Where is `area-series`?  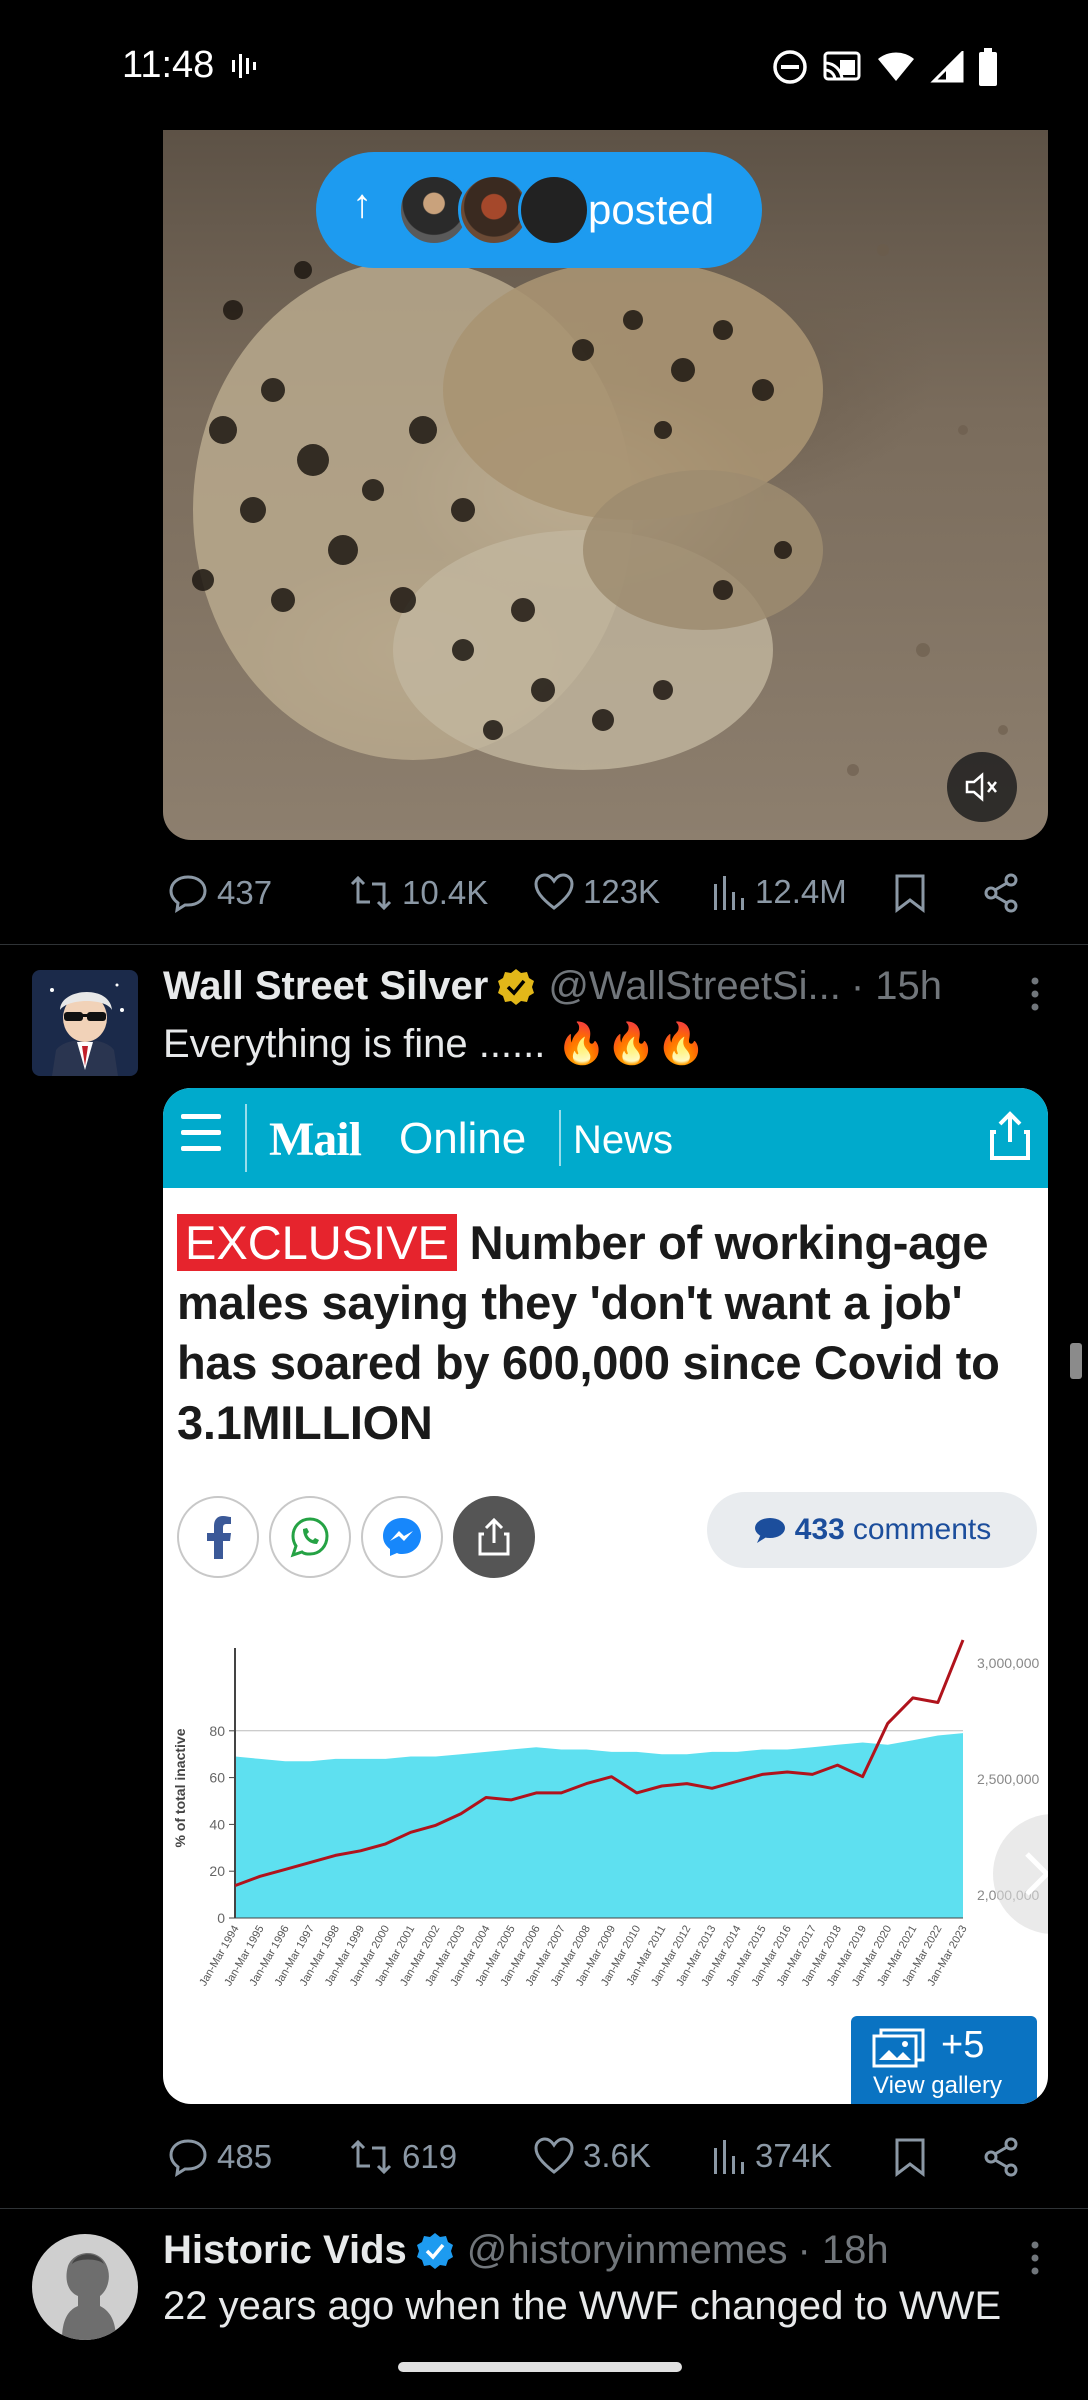
area-series is located at coordinates (599, 1825).